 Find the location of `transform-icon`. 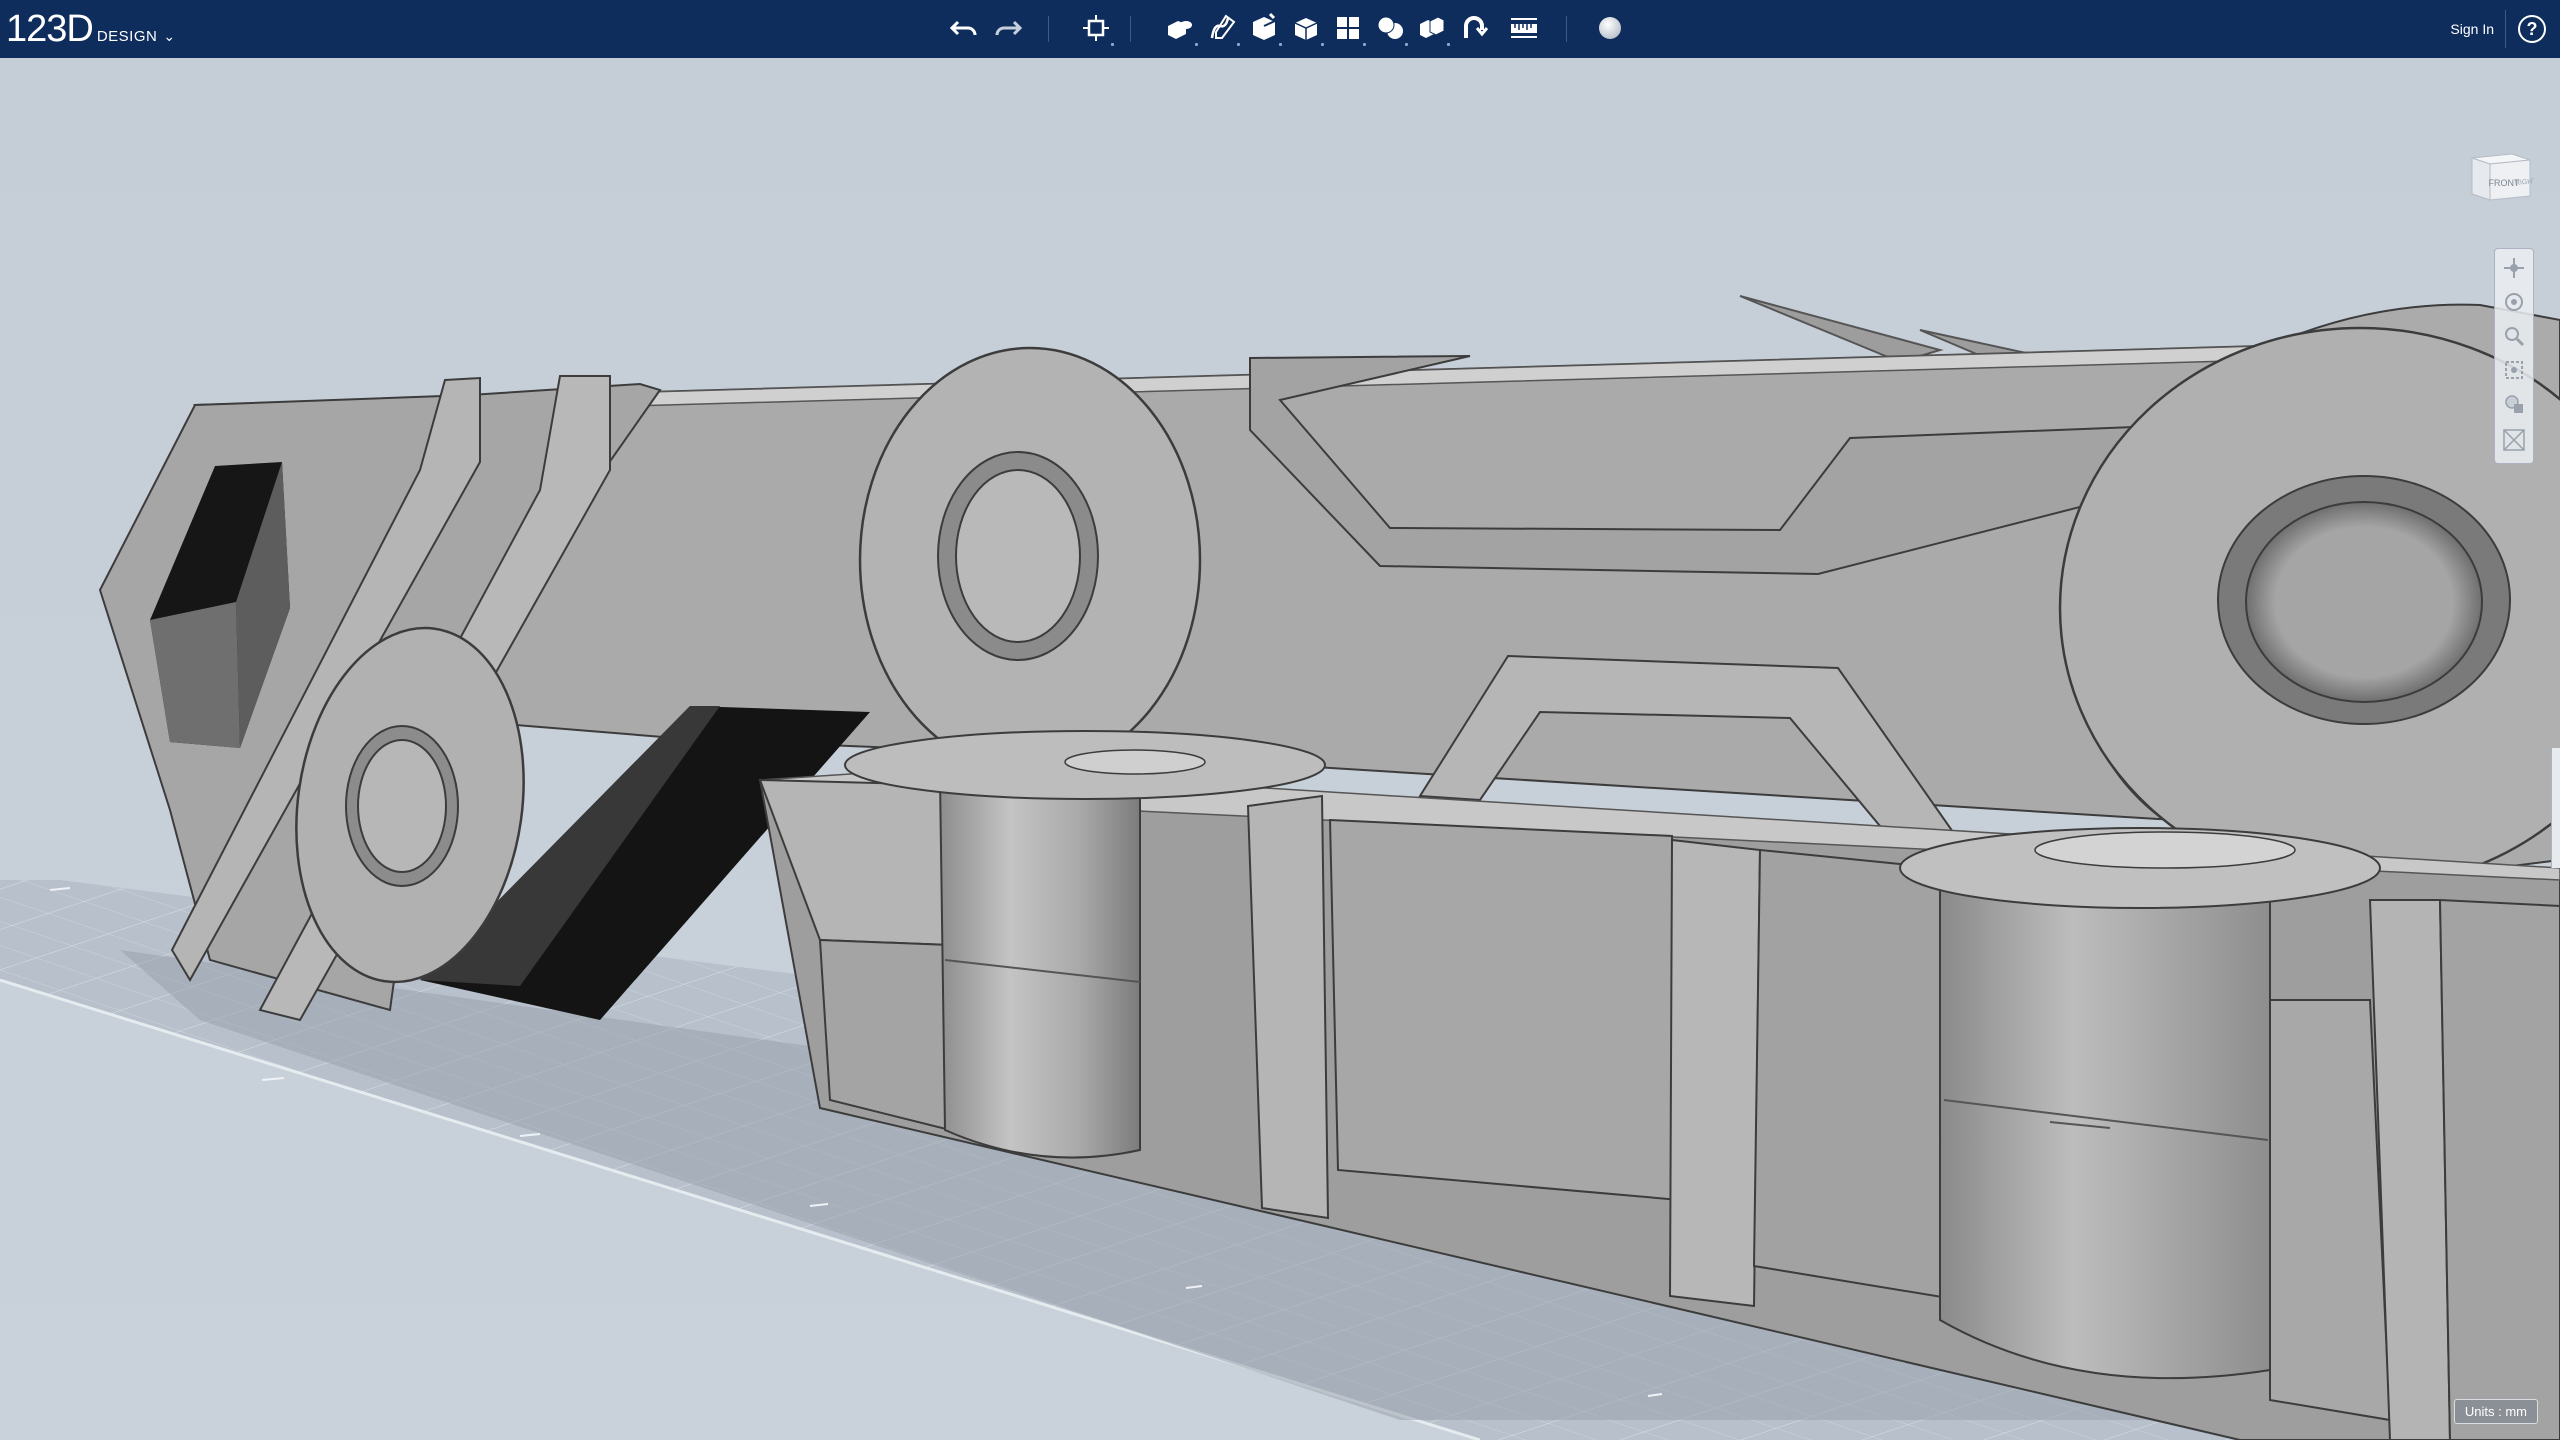

transform-icon is located at coordinates (1096, 28).